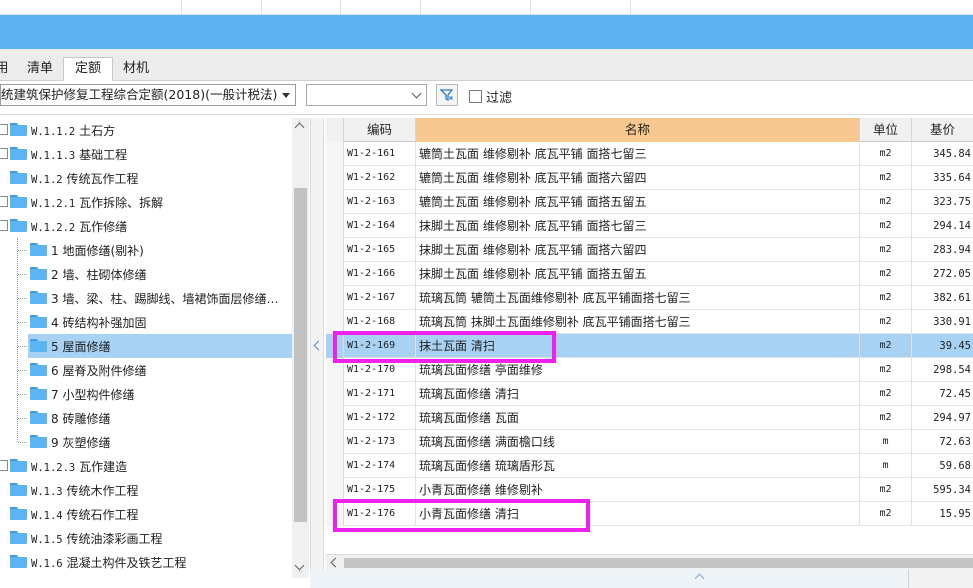 The width and height of the screenshot is (973, 588). Describe the element at coordinates (649, 562) in the screenshot. I see `grid-horizontal-scrollbar` at that location.